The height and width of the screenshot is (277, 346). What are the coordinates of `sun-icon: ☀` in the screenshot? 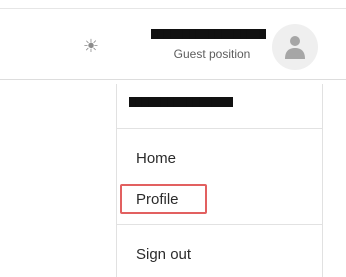 It's located at (91, 46).